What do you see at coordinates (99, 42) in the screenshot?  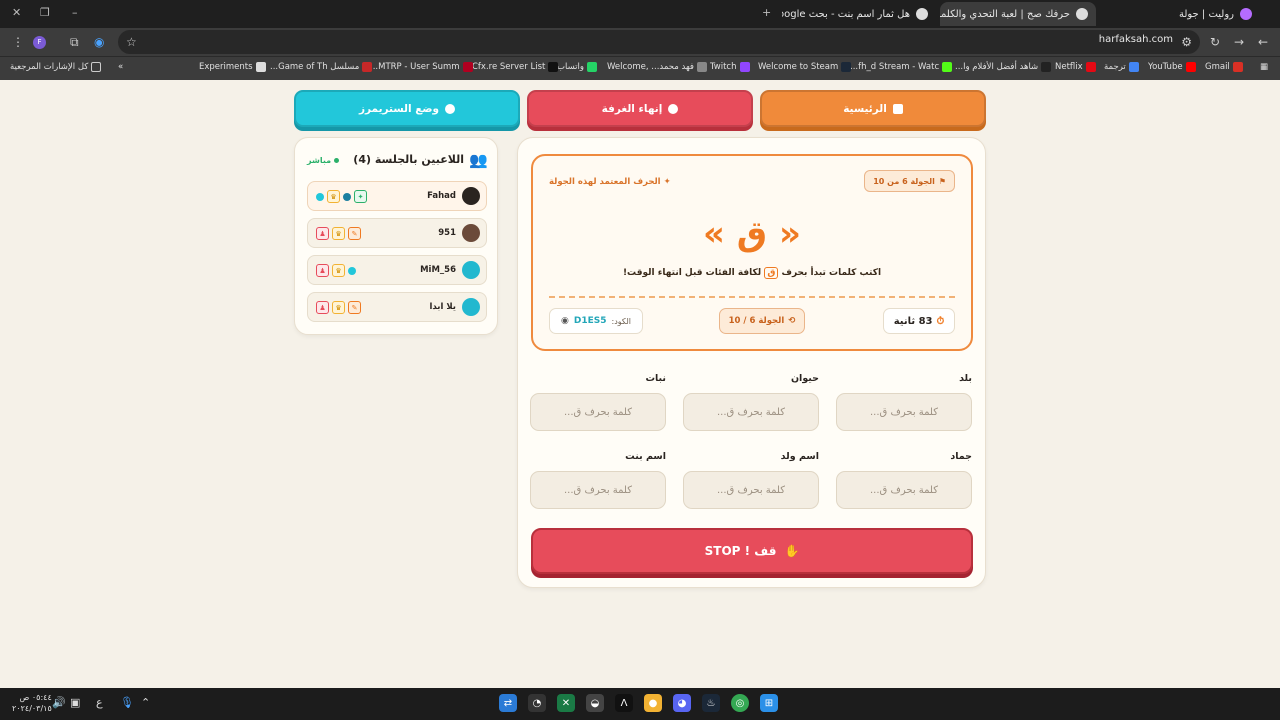 I see `cast-icon: ◉` at bounding box center [99, 42].